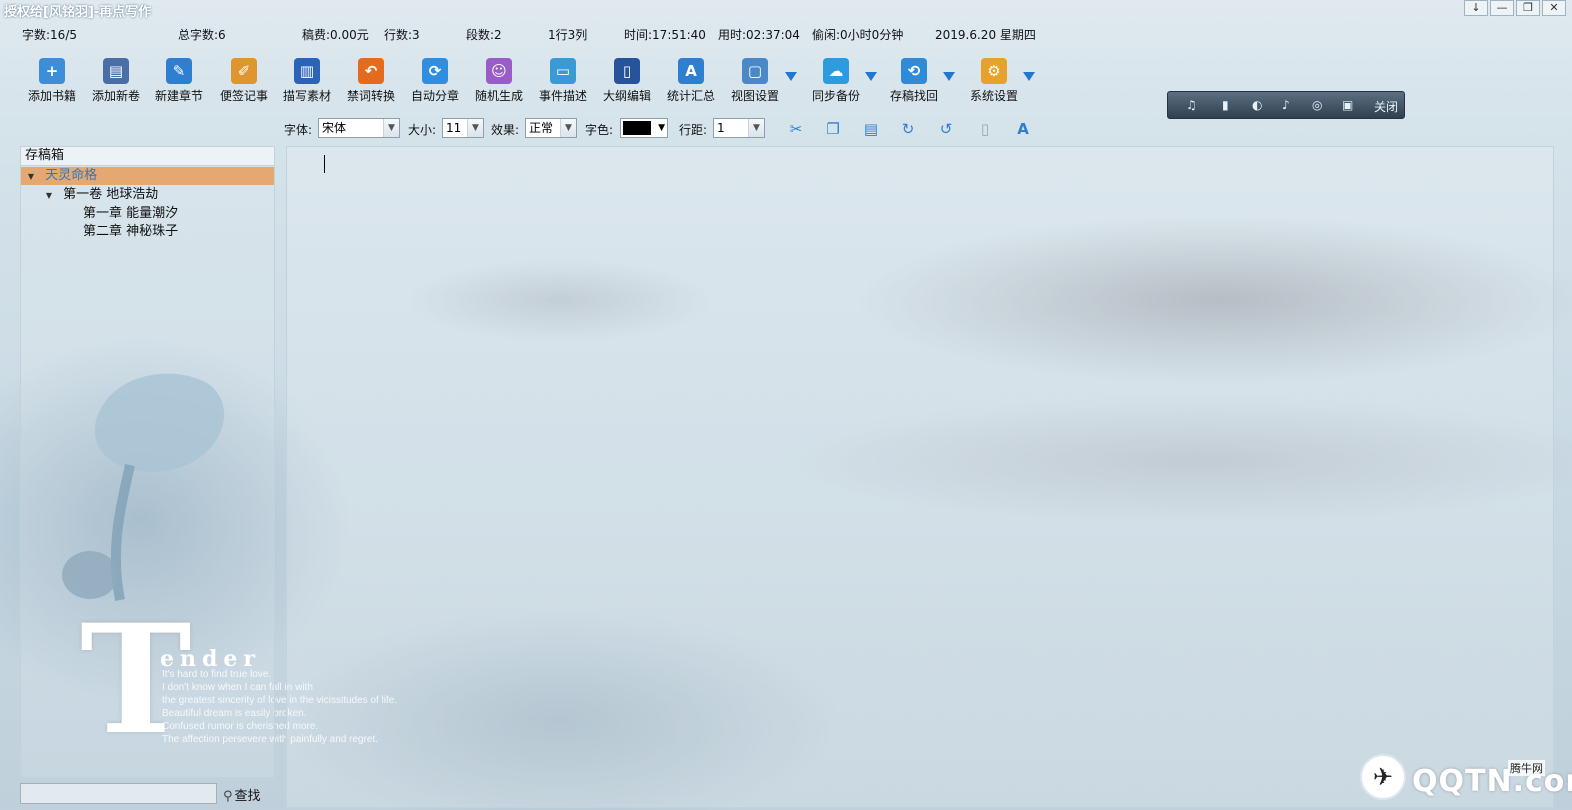  Describe the element at coordinates (324, 164) in the screenshot. I see `text-cursor` at that location.